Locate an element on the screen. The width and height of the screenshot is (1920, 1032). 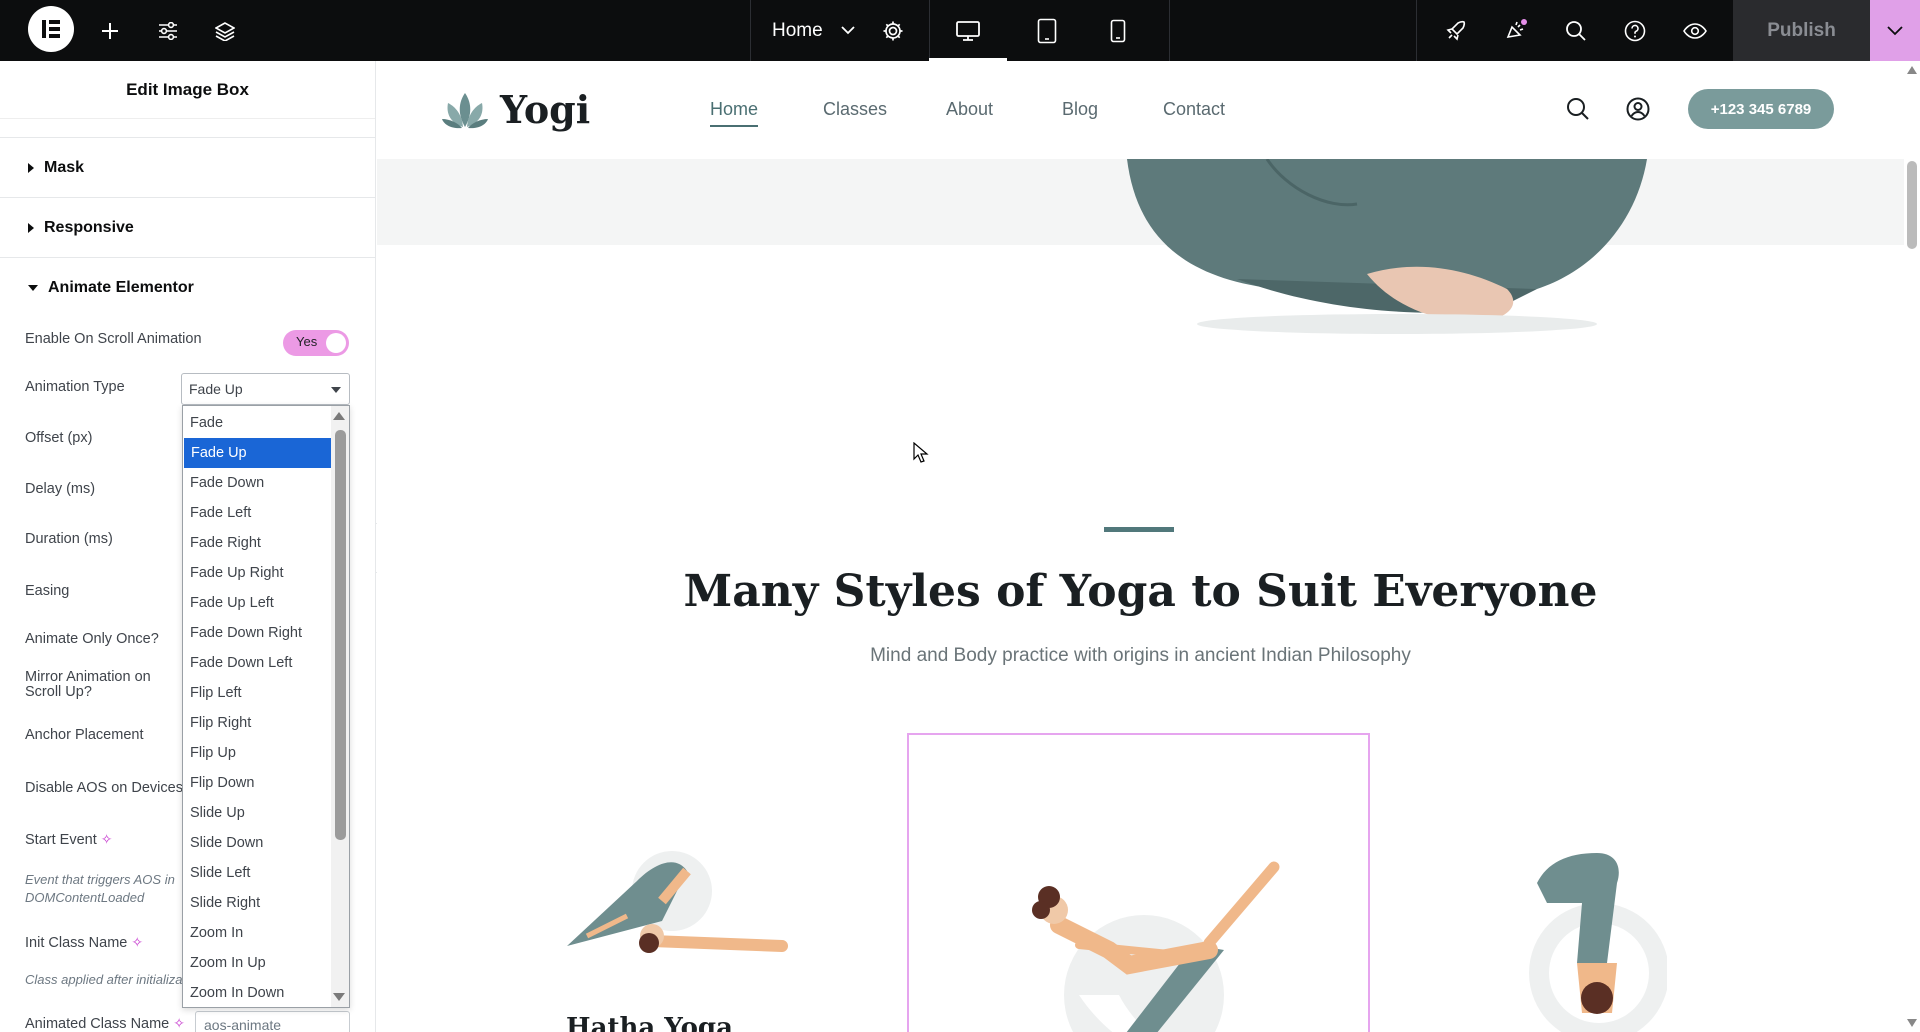
anchor-placement-label: Anchor Placement is located at coordinates (84, 735).